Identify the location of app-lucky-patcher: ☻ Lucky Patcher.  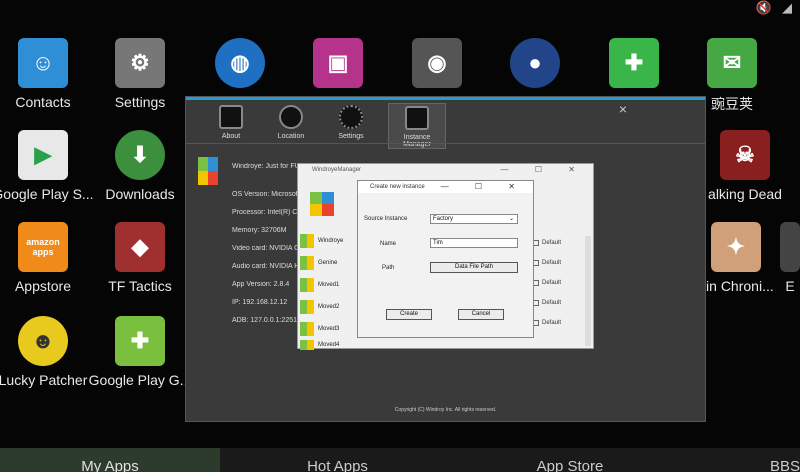
(49, 352).